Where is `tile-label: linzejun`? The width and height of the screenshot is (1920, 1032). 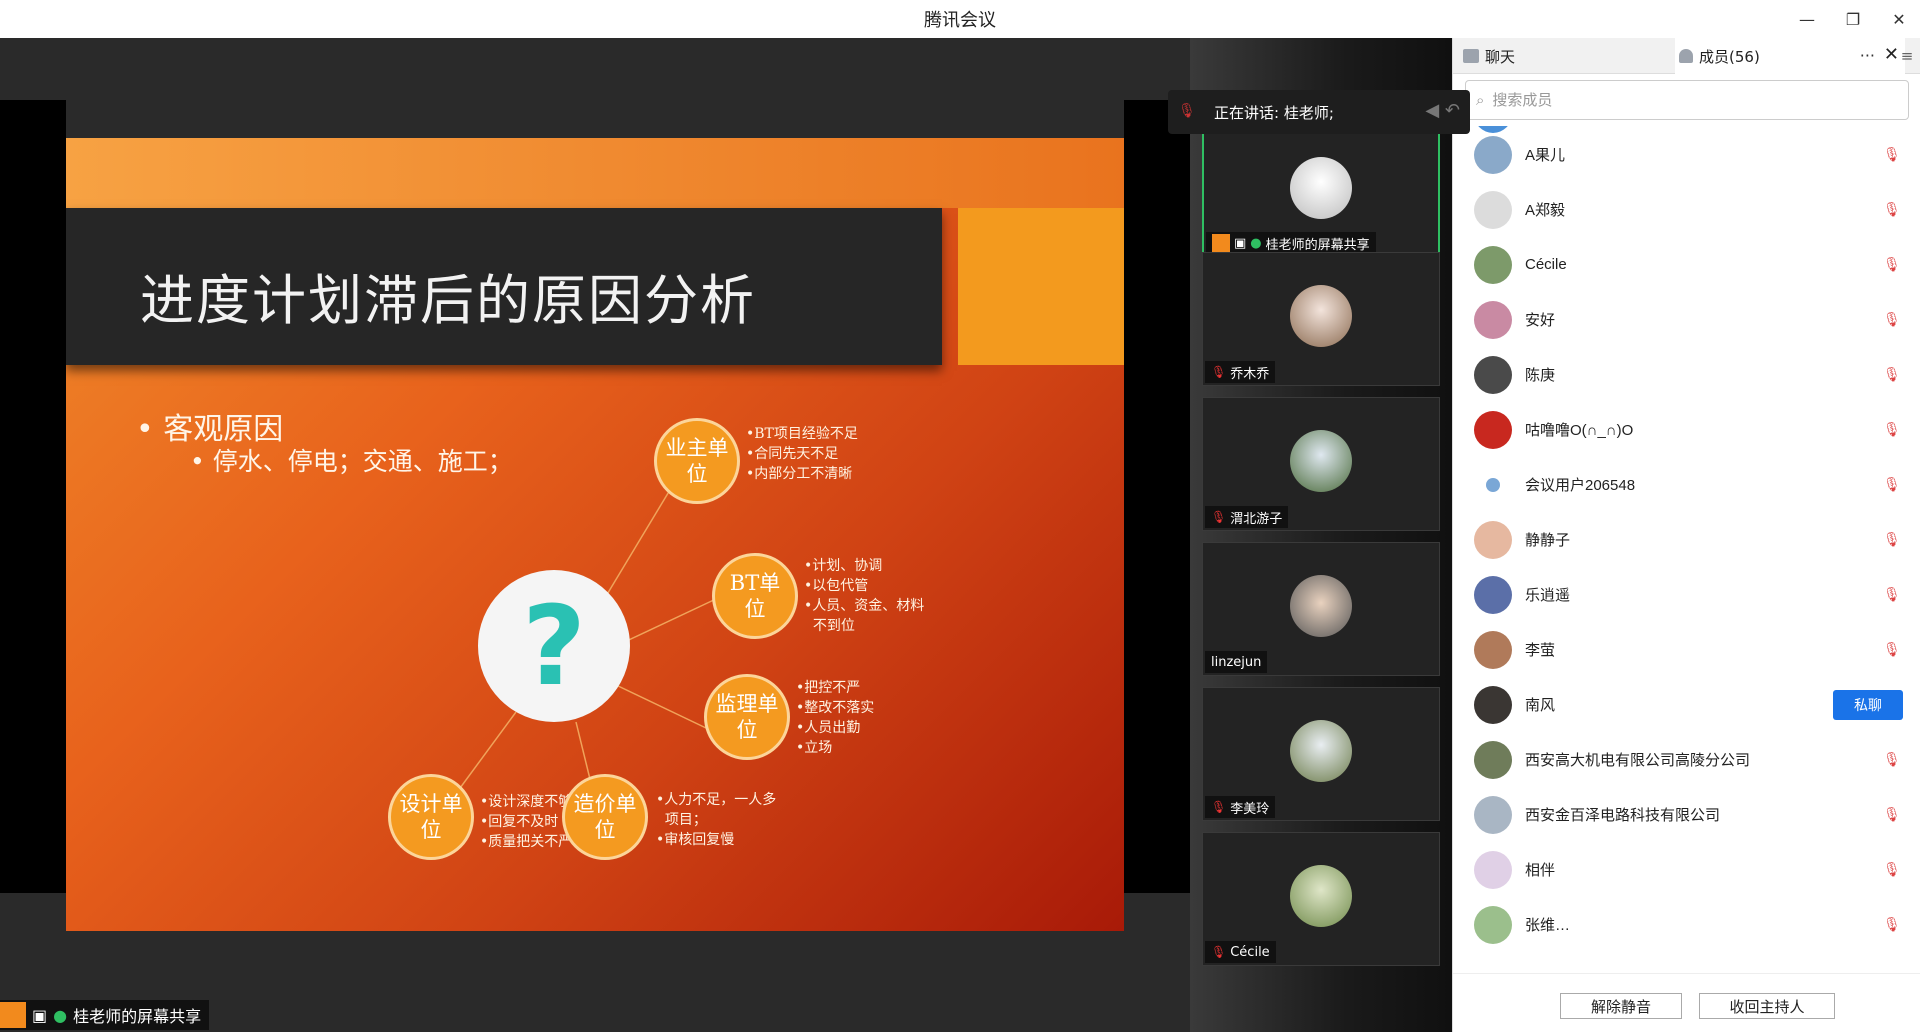
tile-label: linzejun is located at coordinates (1236, 662).